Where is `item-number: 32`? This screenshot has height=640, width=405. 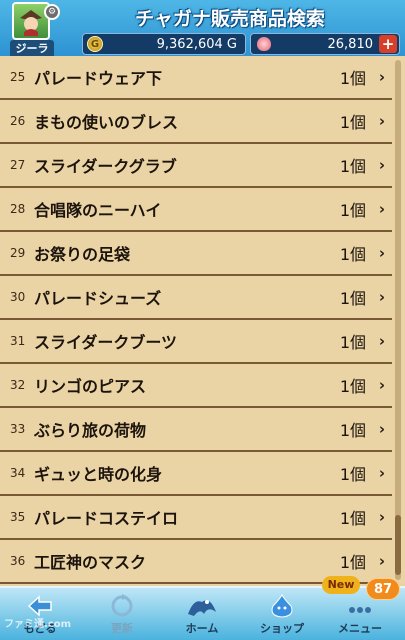 item-number: 32 is located at coordinates (18, 385).